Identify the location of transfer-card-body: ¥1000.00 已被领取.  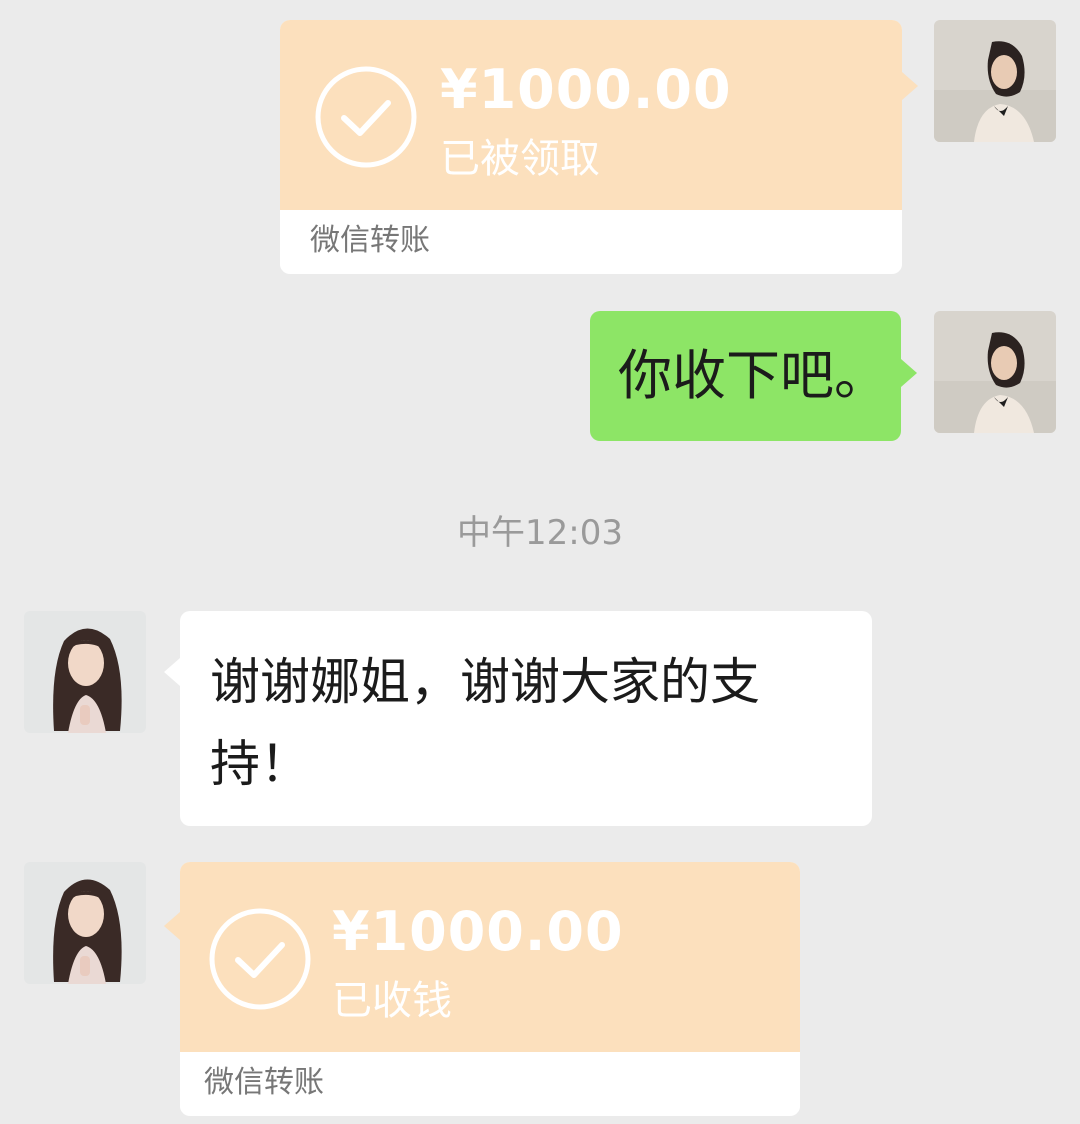
(591, 115).